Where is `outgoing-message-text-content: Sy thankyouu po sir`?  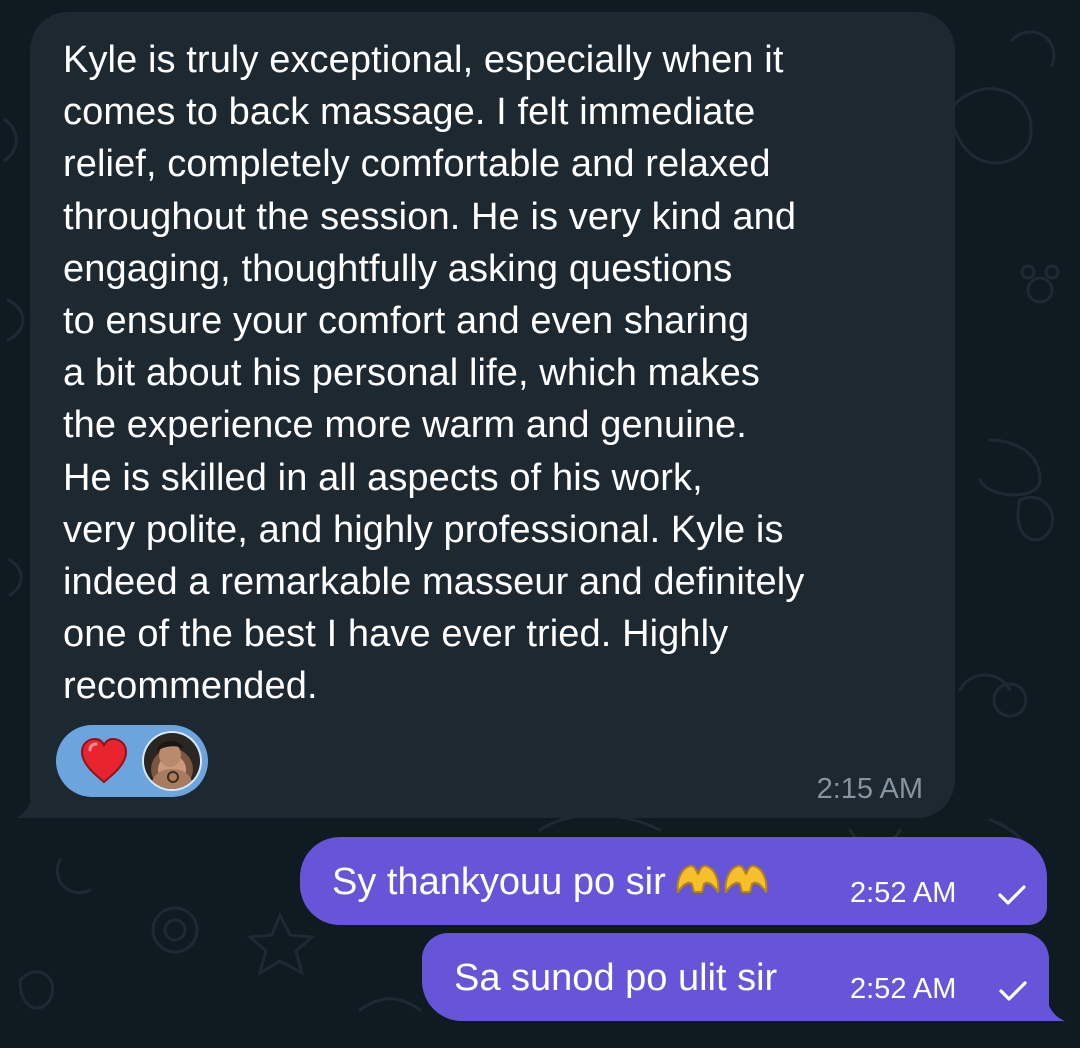 outgoing-message-text-content: Sy thankyouu po sir is located at coordinates (499, 882).